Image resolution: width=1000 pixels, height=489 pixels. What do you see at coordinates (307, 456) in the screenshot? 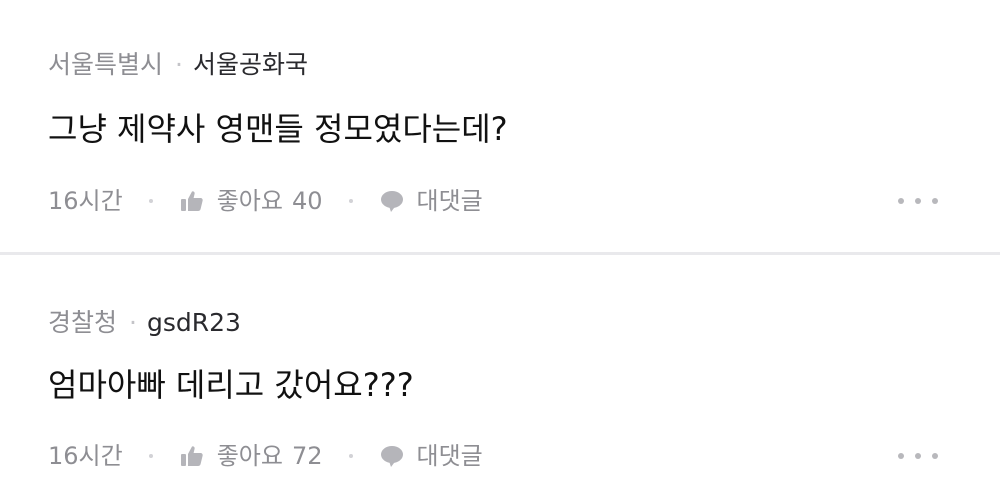
I see `like-count: 72` at bounding box center [307, 456].